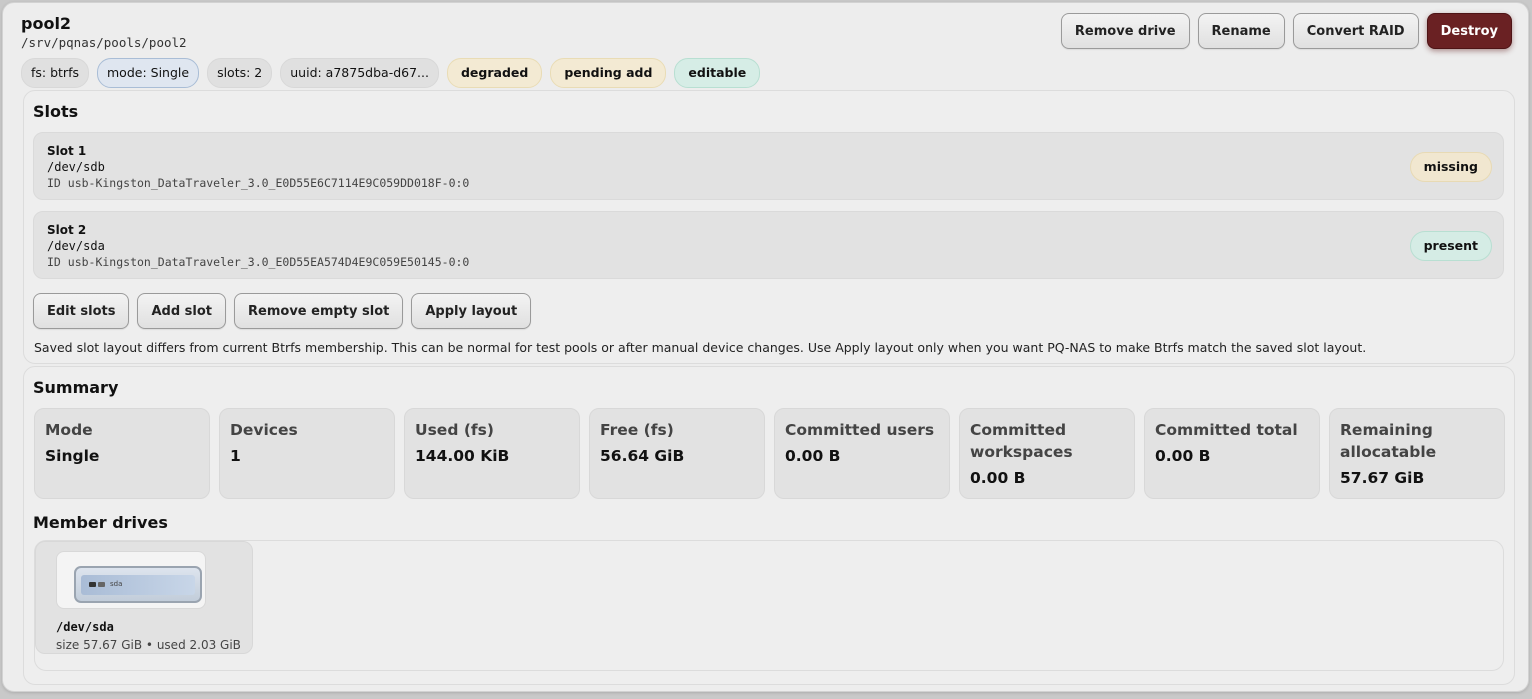 The image size is (1532, 699). Describe the element at coordinates (1125, 31) in the screenshot. I see `remove-drive-button: Remove drive` at that location.